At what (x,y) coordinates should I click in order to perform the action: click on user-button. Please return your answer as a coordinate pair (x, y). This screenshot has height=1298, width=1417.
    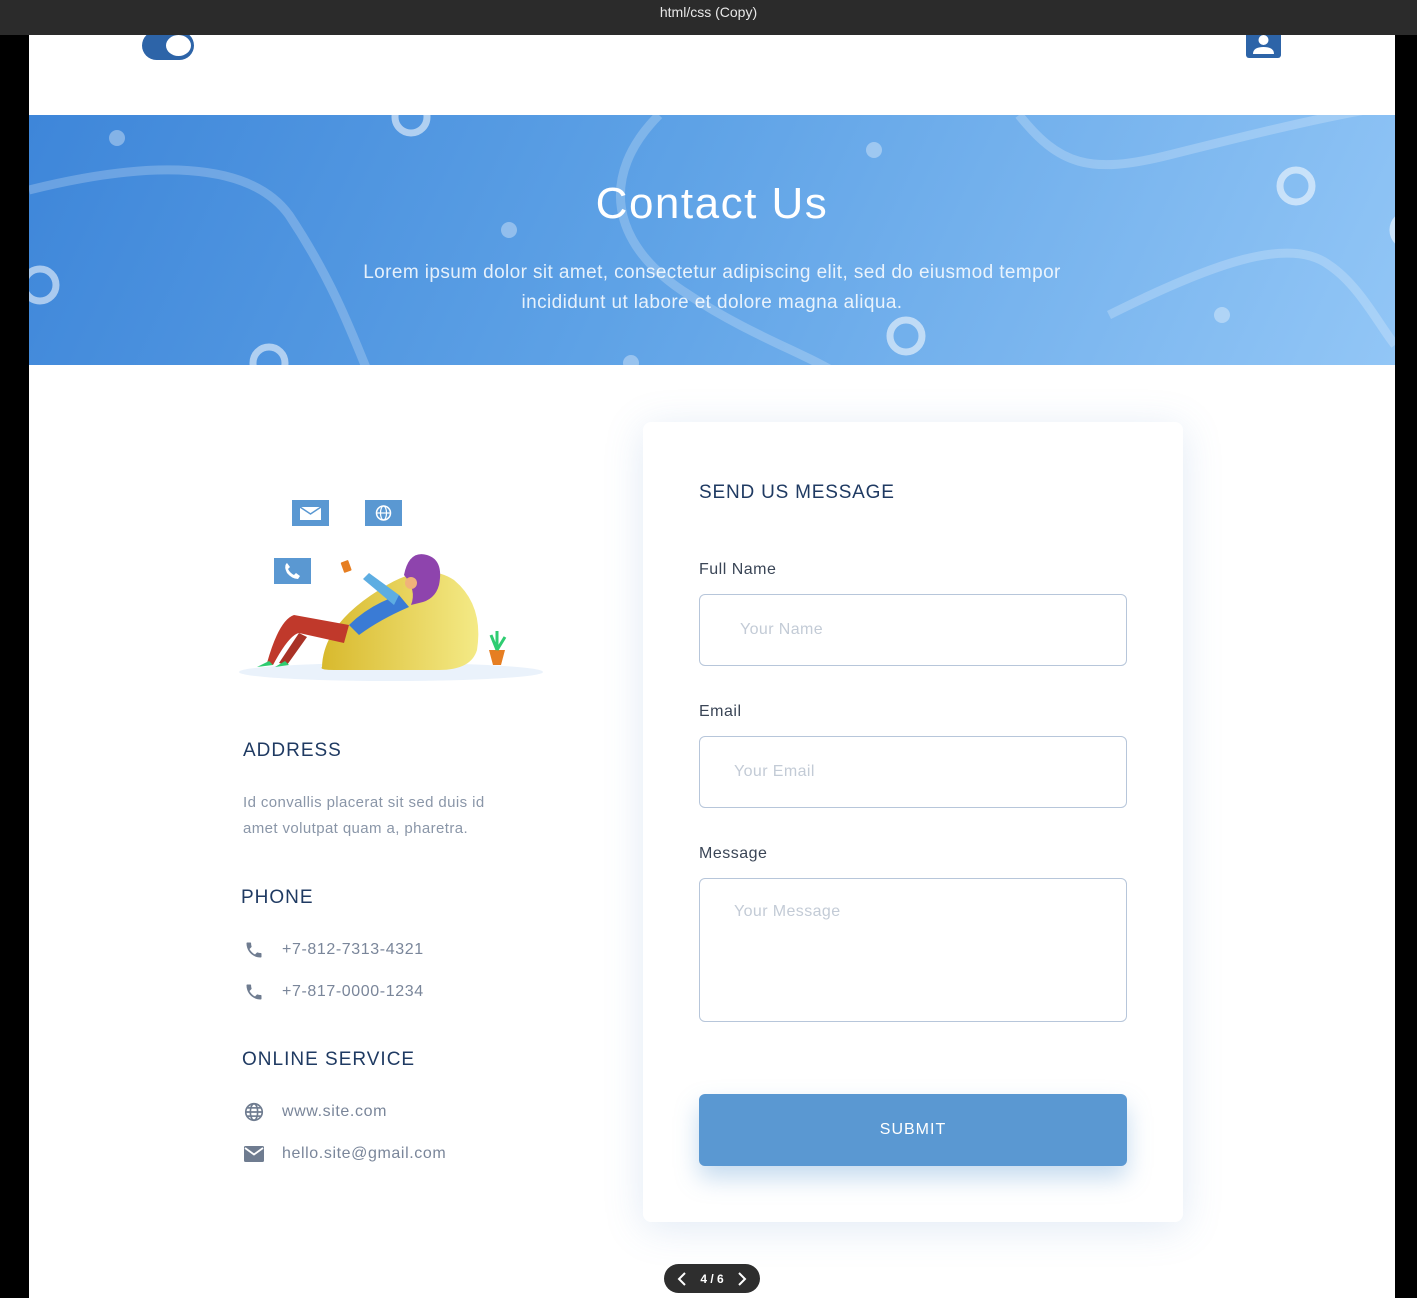
    Looking at the image, I should click on (1263, 46).